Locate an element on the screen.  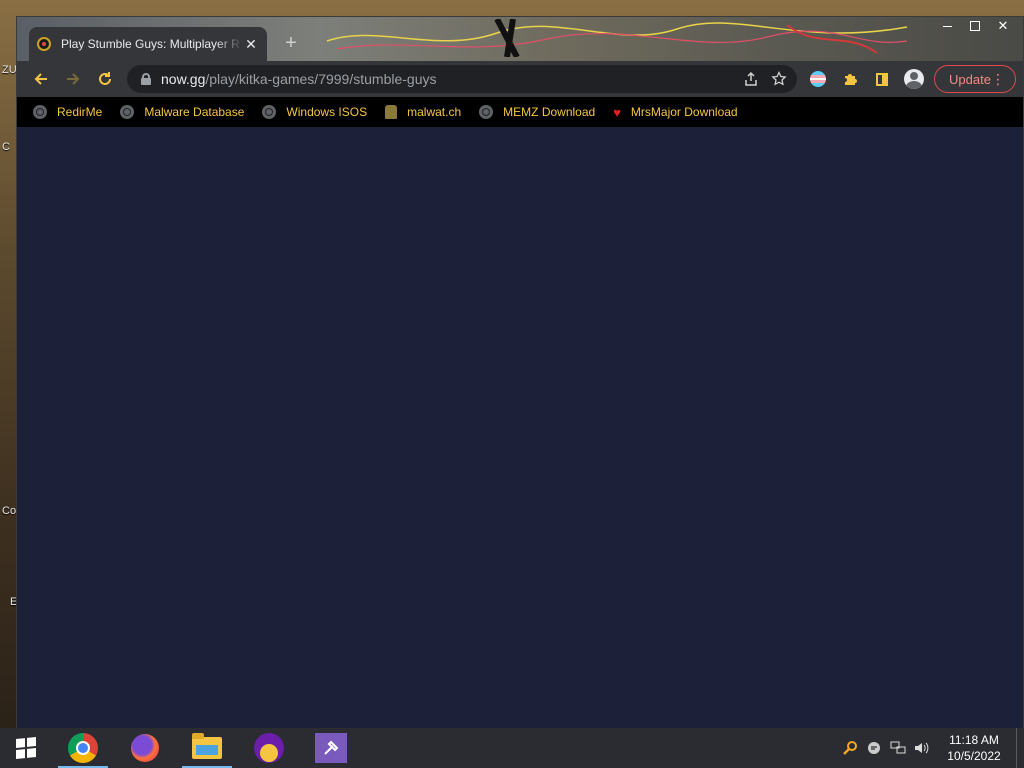
arrow-right-icon is located at coordinates (73, 79).